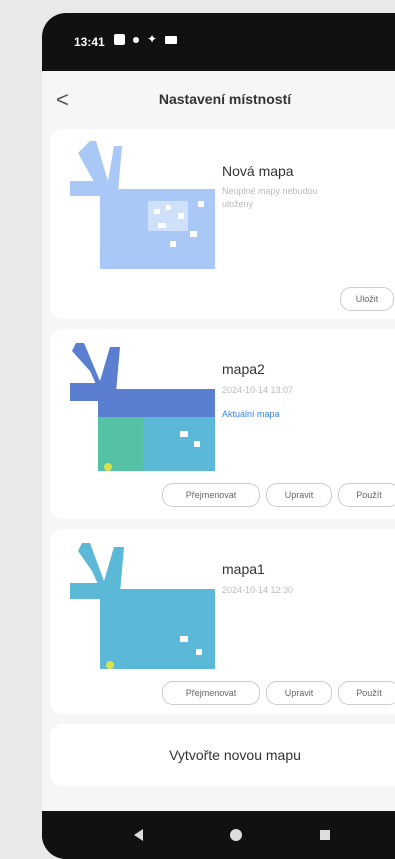  I want to click on map-date: 2024-10-14 13:07, so click(258, 390).